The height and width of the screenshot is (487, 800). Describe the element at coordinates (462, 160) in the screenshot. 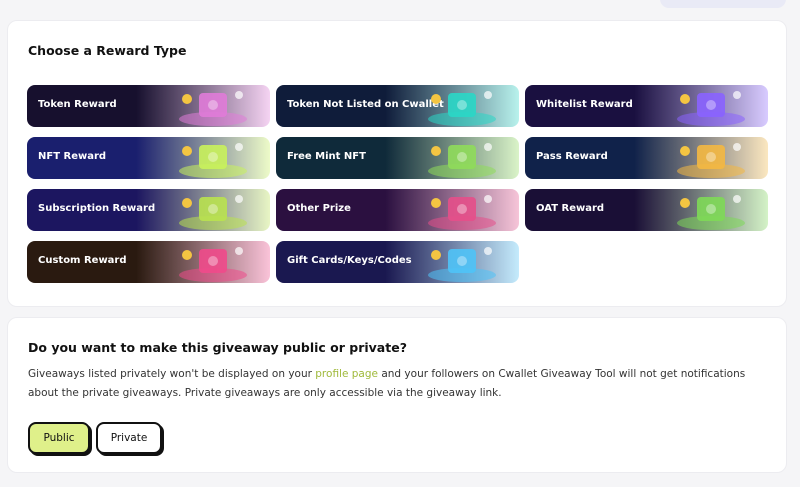

I see `mint-coin-icon` at that location.